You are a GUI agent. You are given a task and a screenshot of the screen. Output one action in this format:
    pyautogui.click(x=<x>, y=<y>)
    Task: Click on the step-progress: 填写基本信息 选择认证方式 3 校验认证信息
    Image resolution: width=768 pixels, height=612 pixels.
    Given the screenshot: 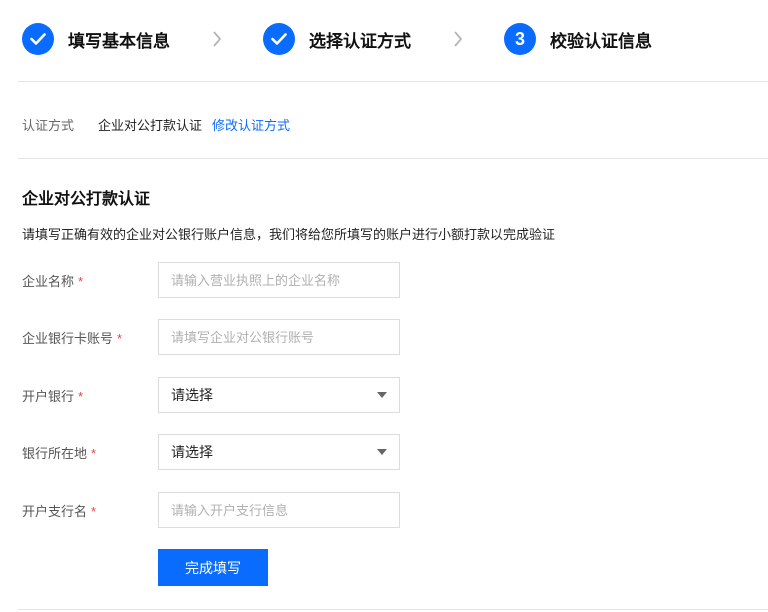 What is the action you would take?
    pyautogui.click(x=384, y=40)
    